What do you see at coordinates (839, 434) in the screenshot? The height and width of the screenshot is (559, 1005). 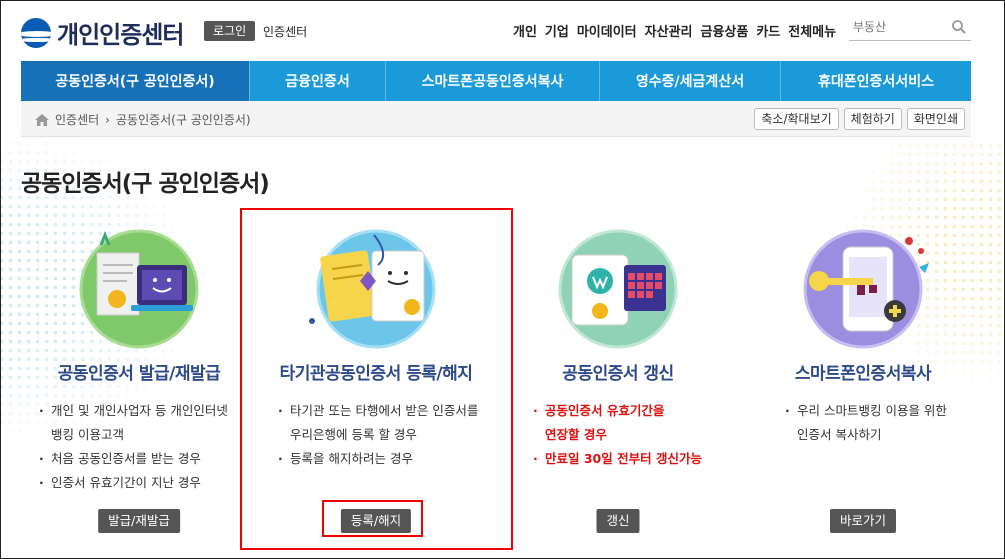 I see `list-item: 인증서 복사하기` at bounding box center [839, 434].